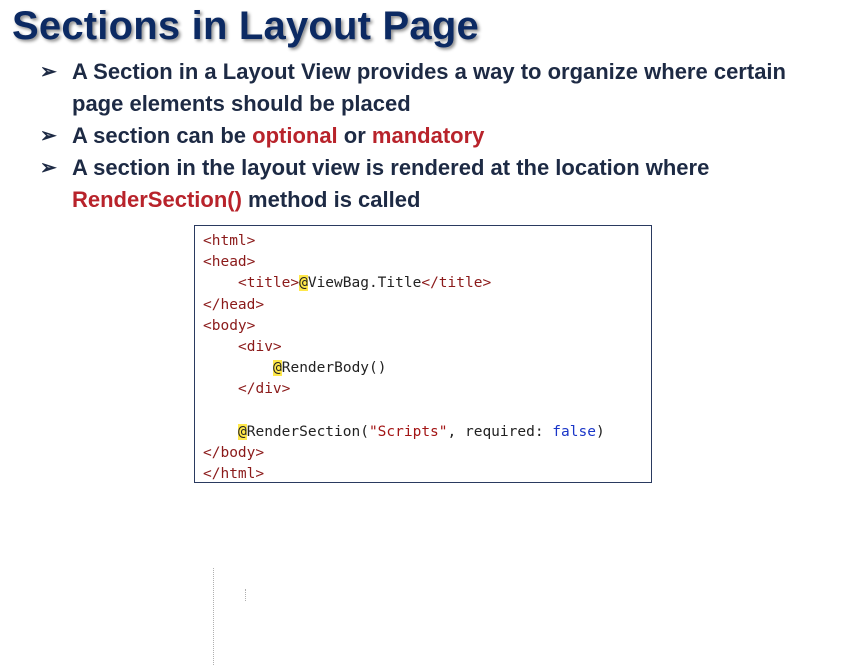 This screenshot has width=841, height=665. Describe the element at coordinates (157, 199) in the screenshot. I see `highlight-rendersection: RenderSection()` at that location.